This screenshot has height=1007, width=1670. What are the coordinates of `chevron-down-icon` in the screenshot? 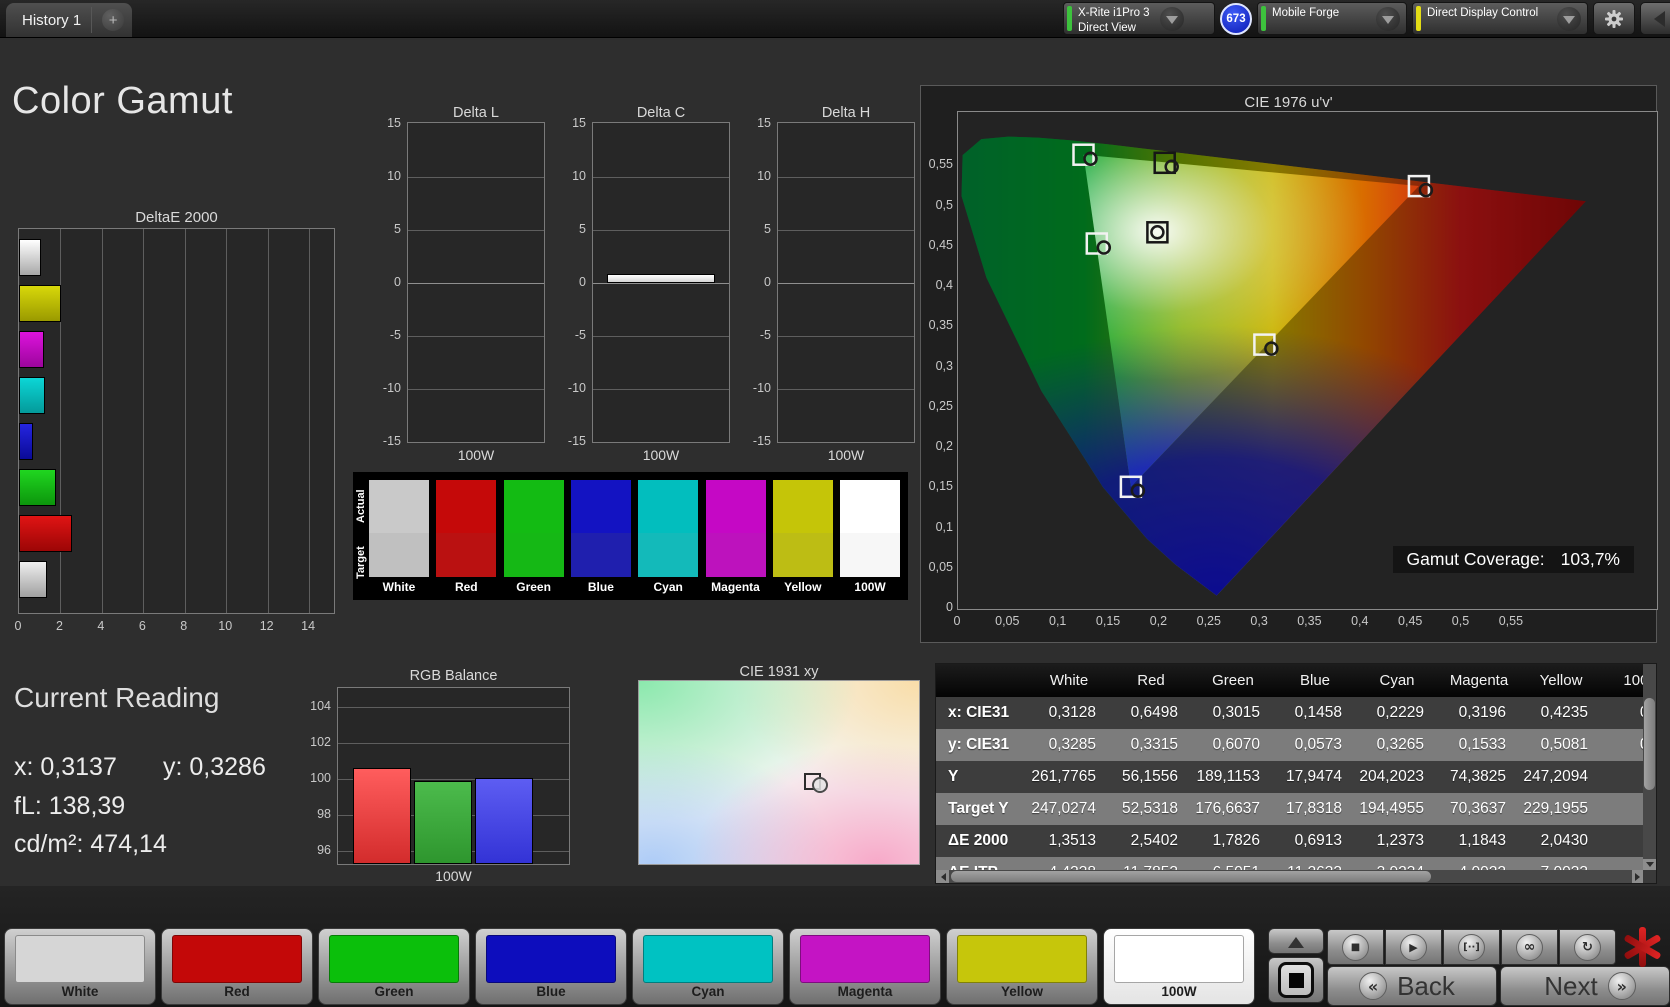 It's located at (1171, 19).